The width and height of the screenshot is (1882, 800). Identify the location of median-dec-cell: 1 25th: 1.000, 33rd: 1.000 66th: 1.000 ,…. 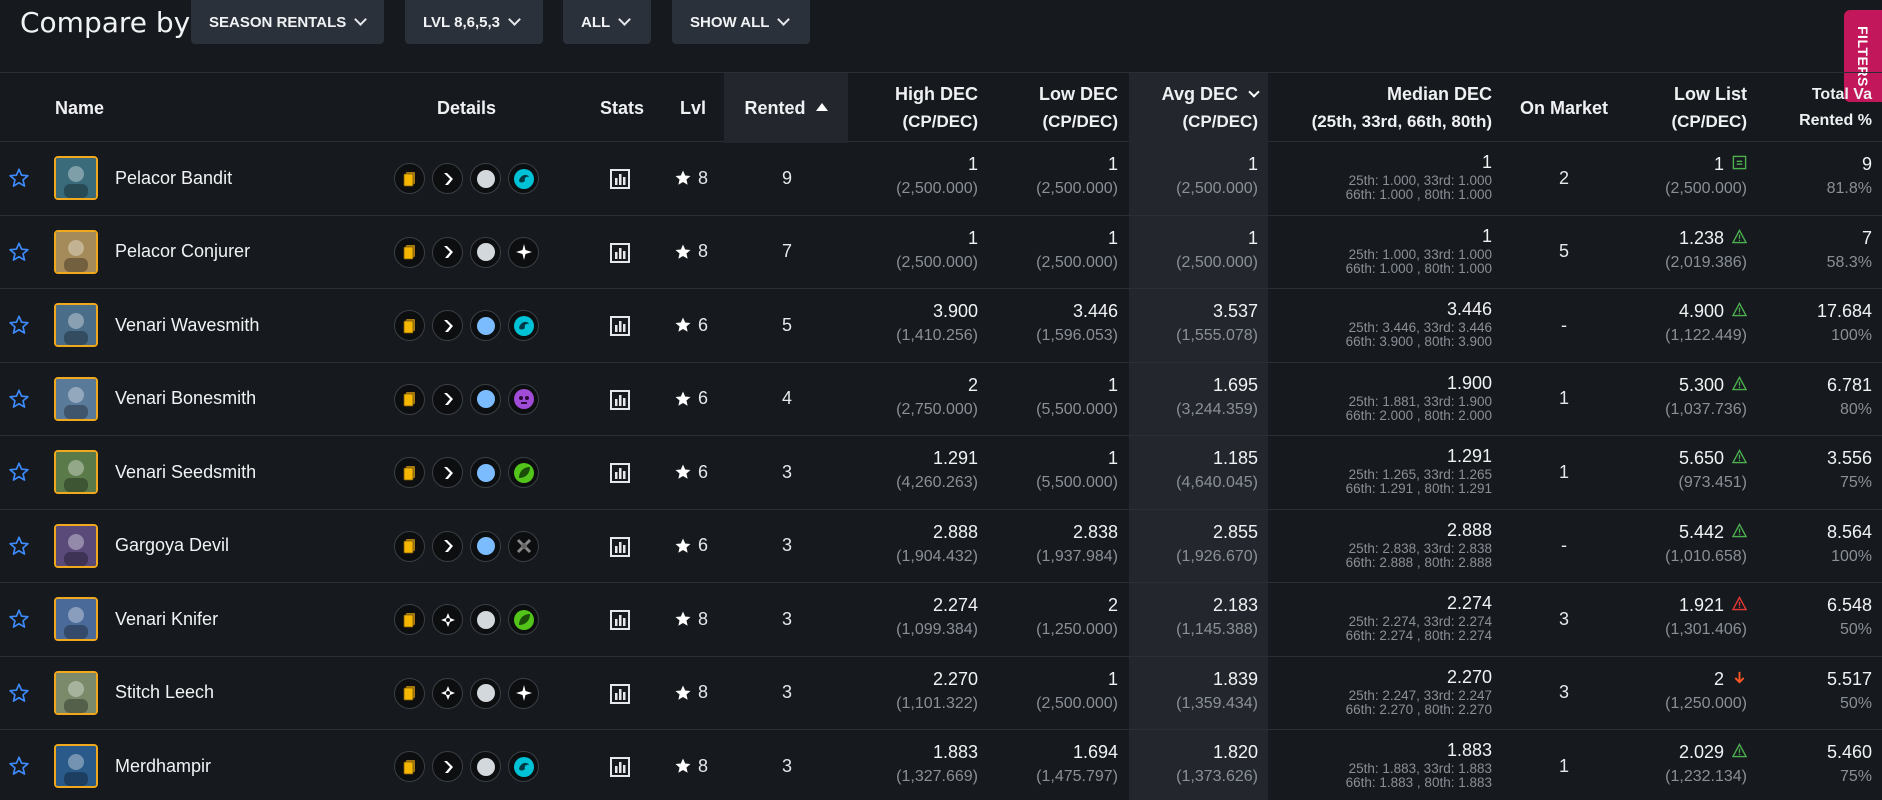
(1391, 176).